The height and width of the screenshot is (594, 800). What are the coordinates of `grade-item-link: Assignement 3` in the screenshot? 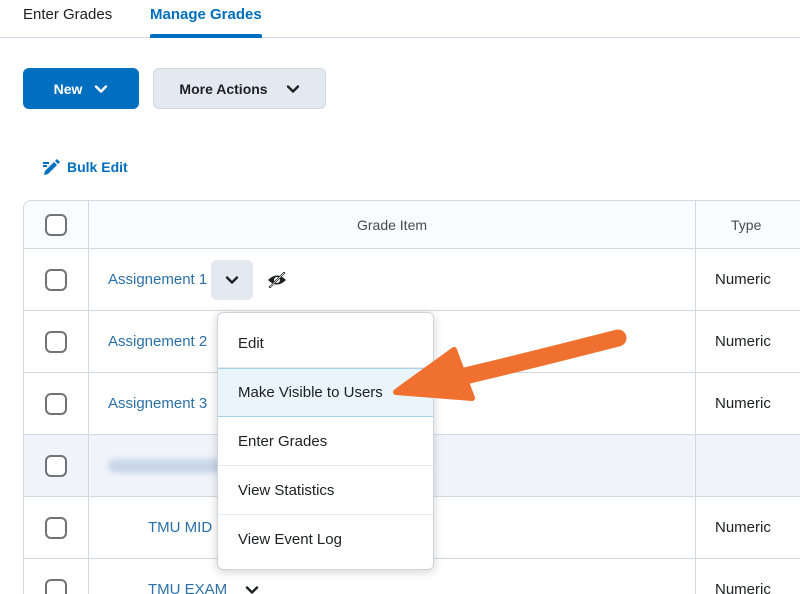 It's located at (157, 403).